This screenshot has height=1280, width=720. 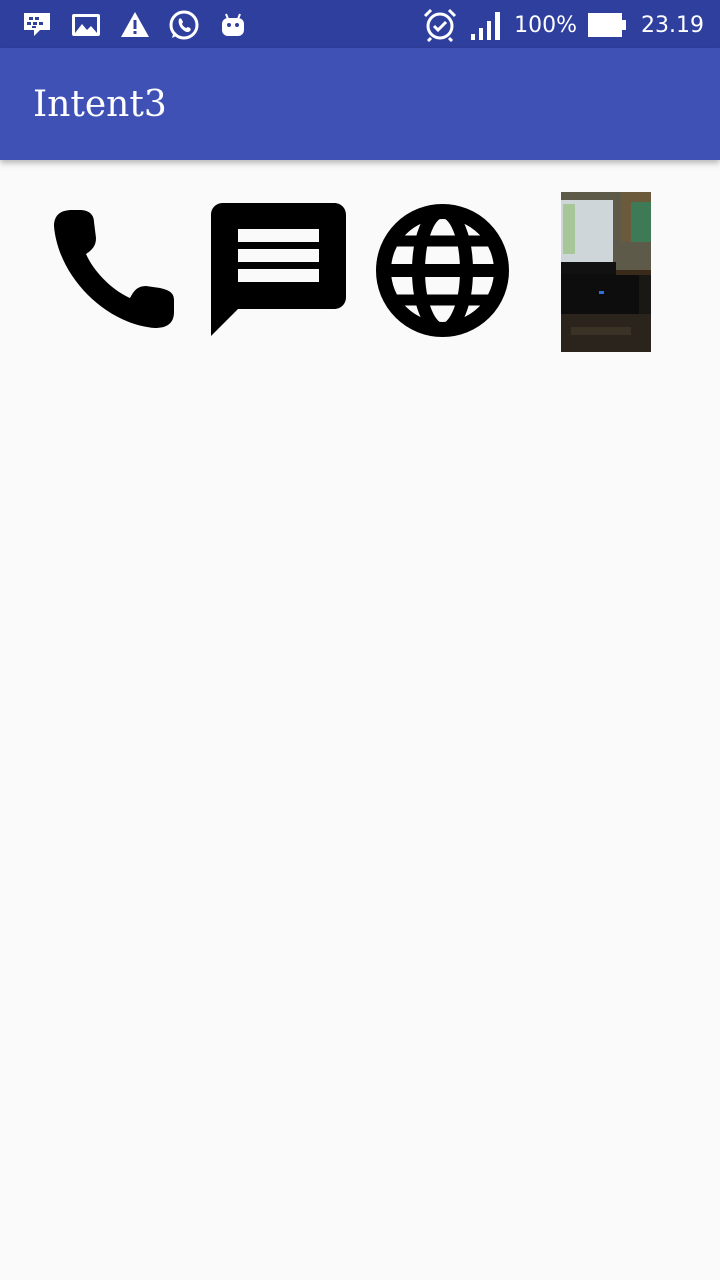 I want to click on web-browser-button, so click(x=442, y=272).